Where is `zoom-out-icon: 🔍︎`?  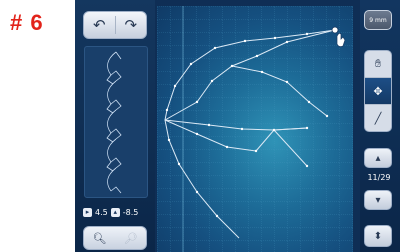
zoom-out-icon: 🔍︎ is located at coordinates (99, 238).